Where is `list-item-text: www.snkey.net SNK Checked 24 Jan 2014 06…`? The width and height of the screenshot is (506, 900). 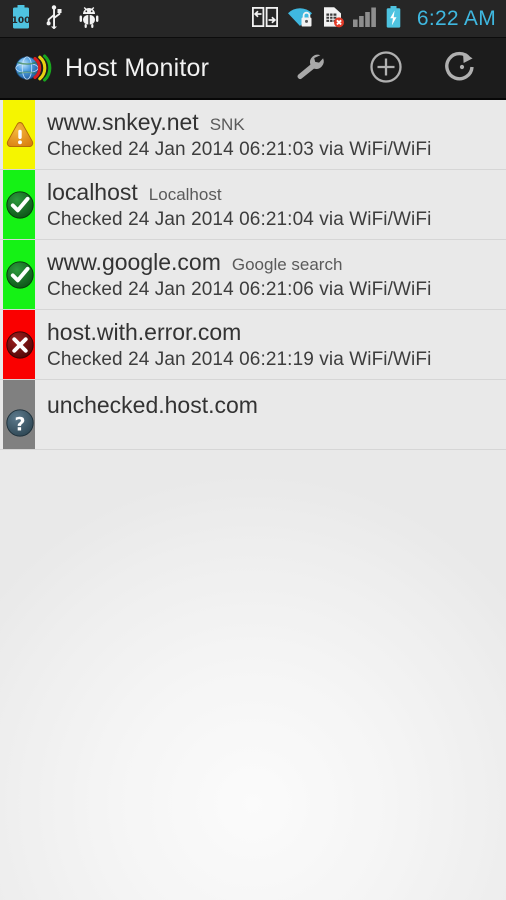
list-item-text: www.snkey.net SNK Checked 24 Jan 2014 06… is located at coordinates (270, 134).